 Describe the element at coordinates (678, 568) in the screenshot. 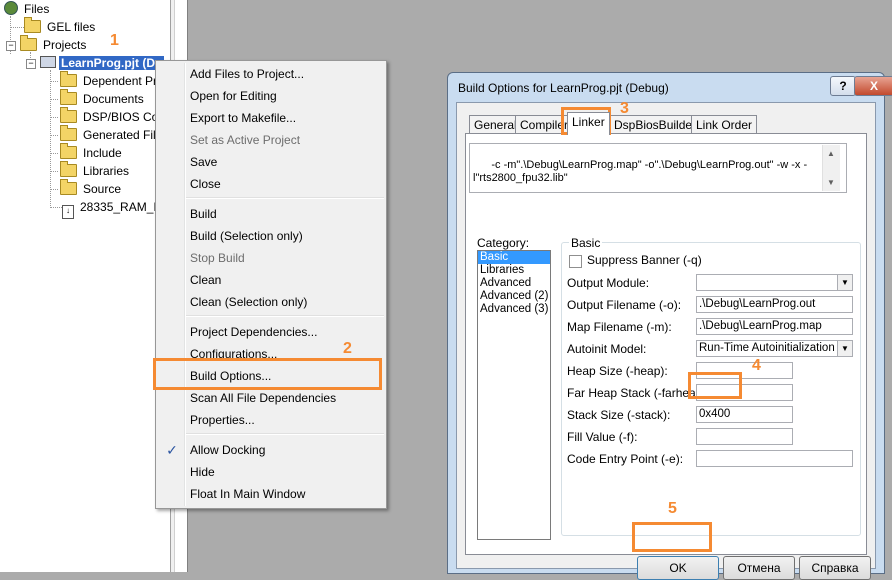

I see `ok-button: OK` at that location.